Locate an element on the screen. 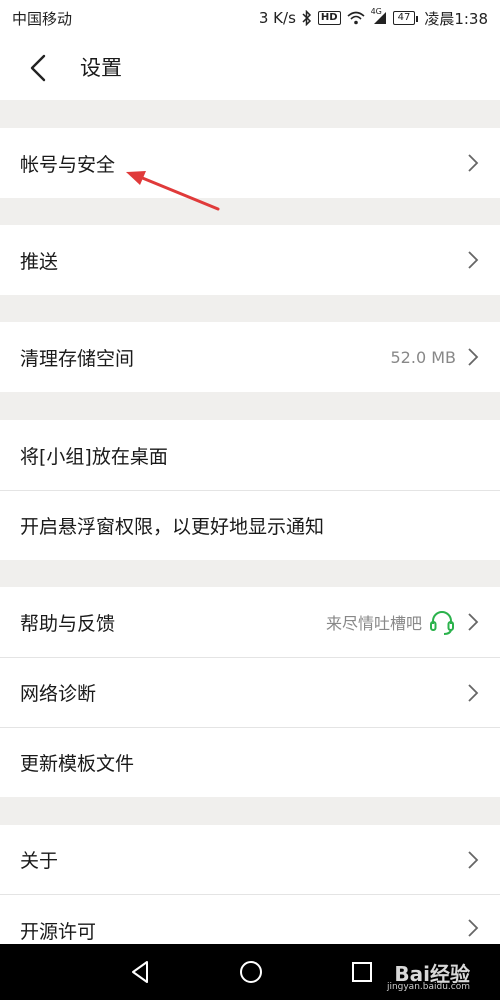  annotation-arrow-icon is located at coordinates (173, 191).